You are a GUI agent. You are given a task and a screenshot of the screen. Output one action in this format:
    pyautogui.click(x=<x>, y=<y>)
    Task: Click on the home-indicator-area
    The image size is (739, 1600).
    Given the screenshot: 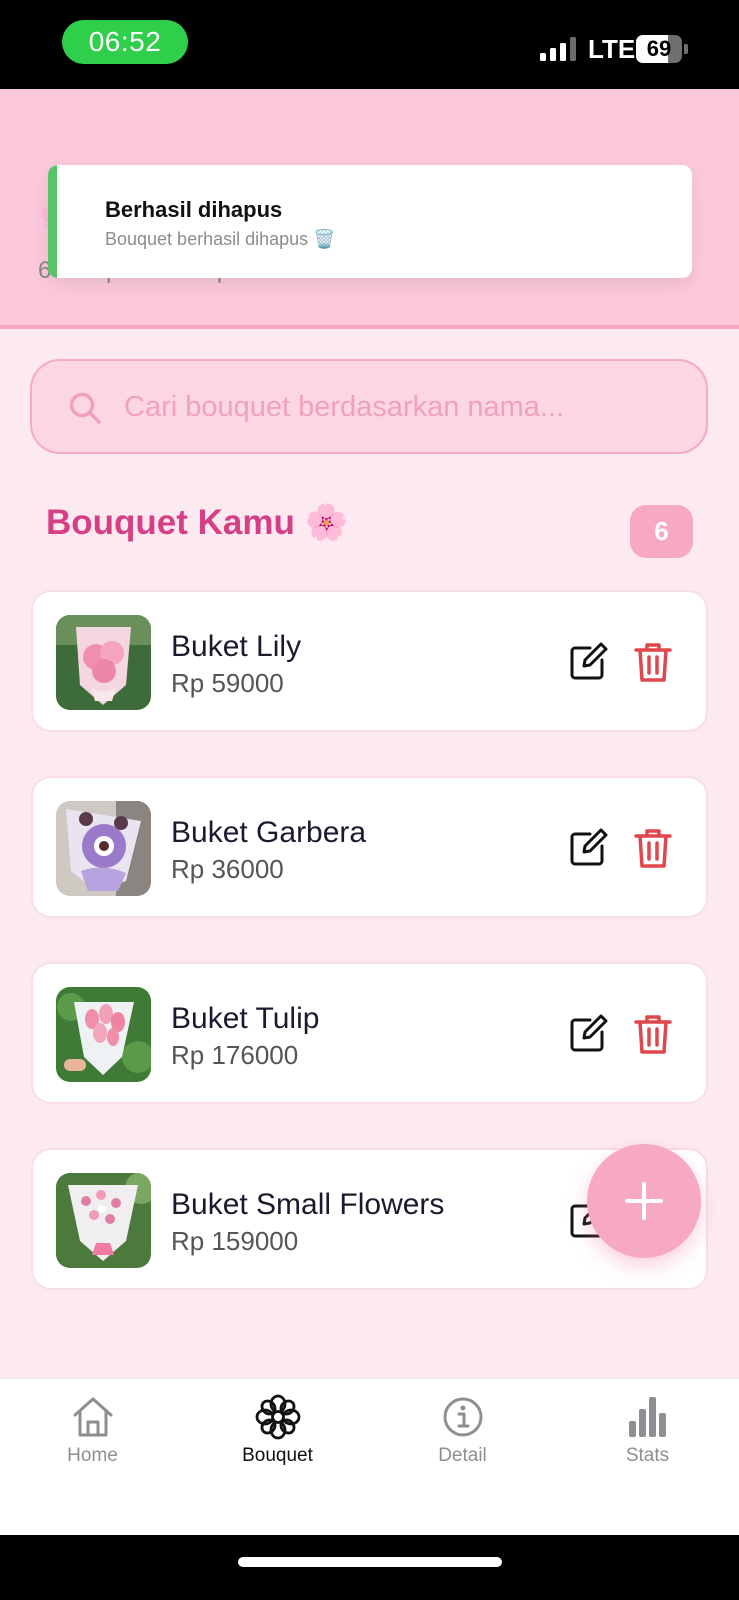 What is the action you would take?
    pyautogui.click(x=369, y=1567)
    